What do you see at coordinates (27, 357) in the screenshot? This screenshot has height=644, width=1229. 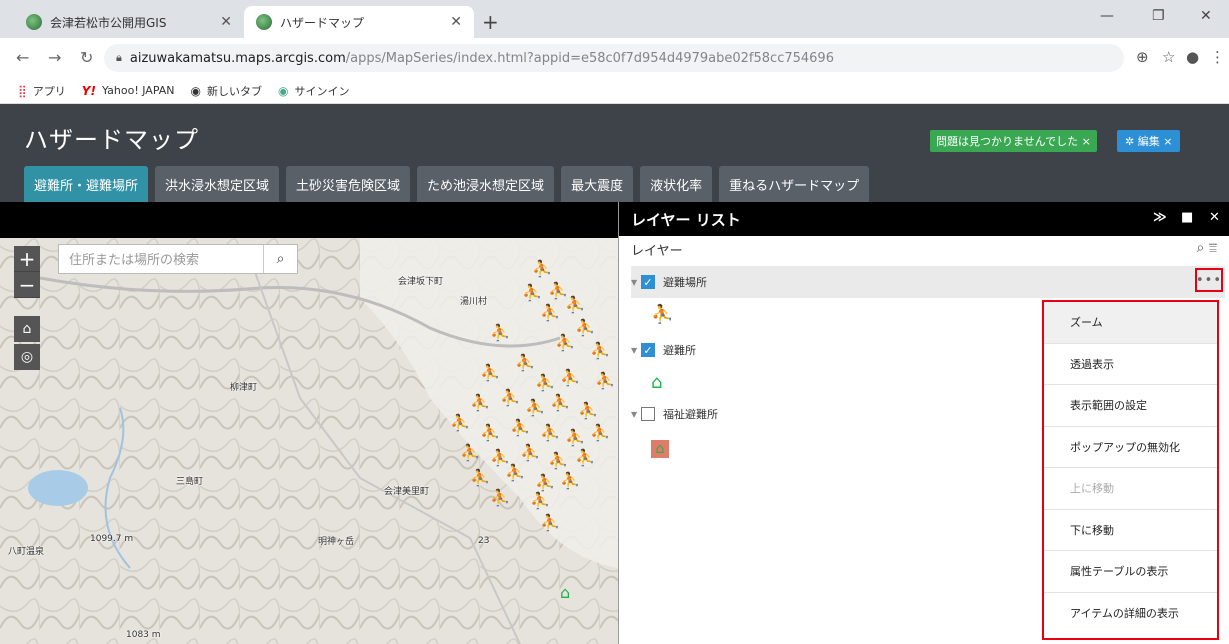 I see `locate-icon: ◎` at bounding box center [27, 357].